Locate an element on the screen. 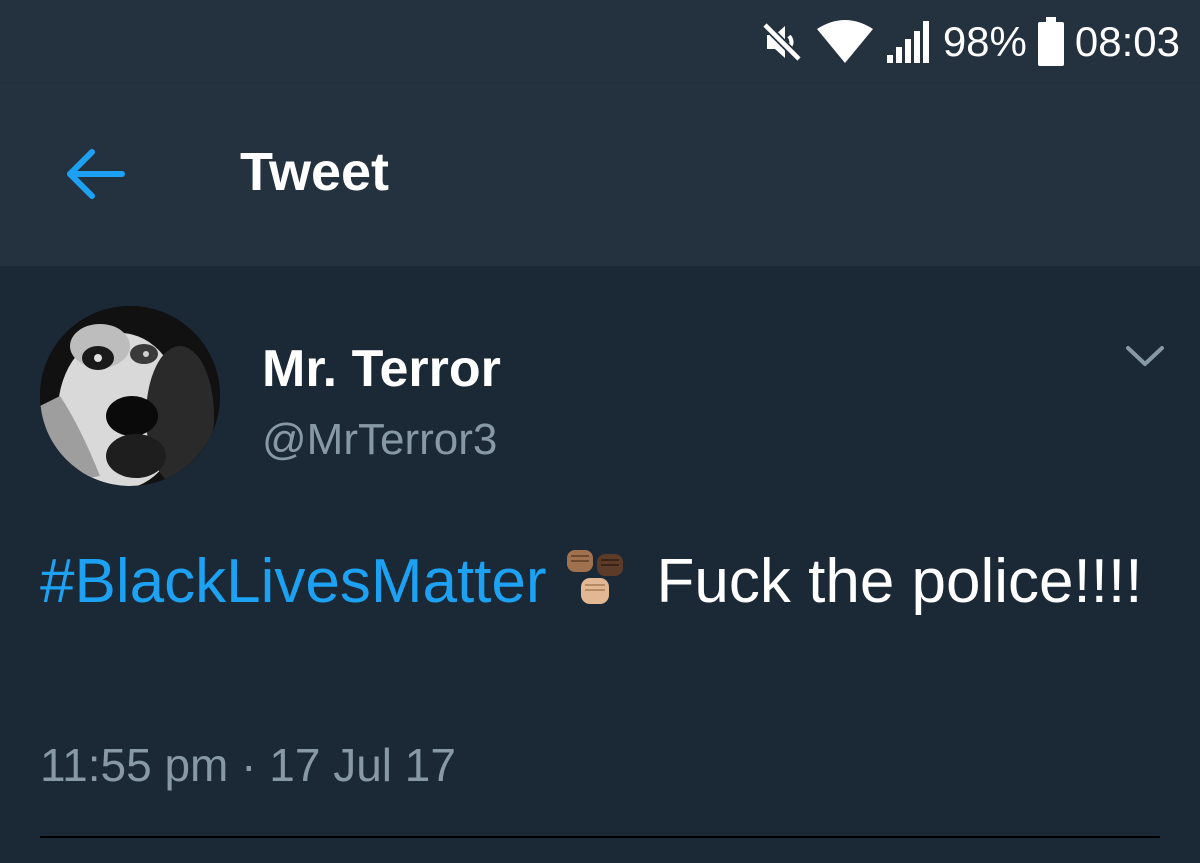  tweet-menu-button is located at coordinates (1145, 358).